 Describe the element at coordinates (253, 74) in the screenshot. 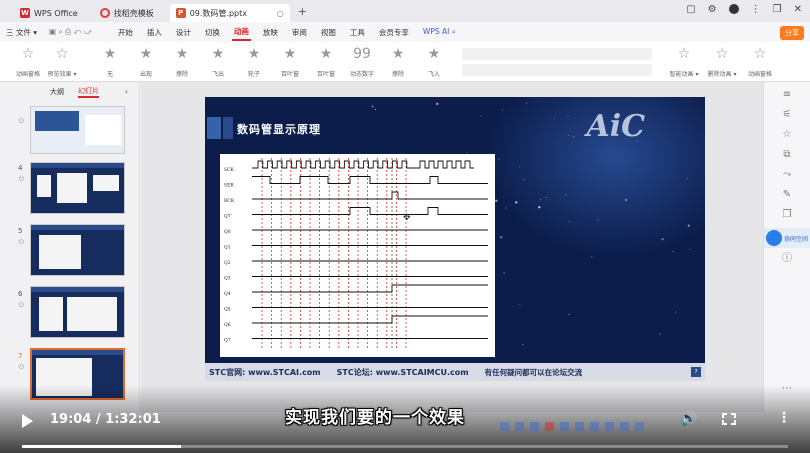

I see `ribbon-label: 轮子` at that location.